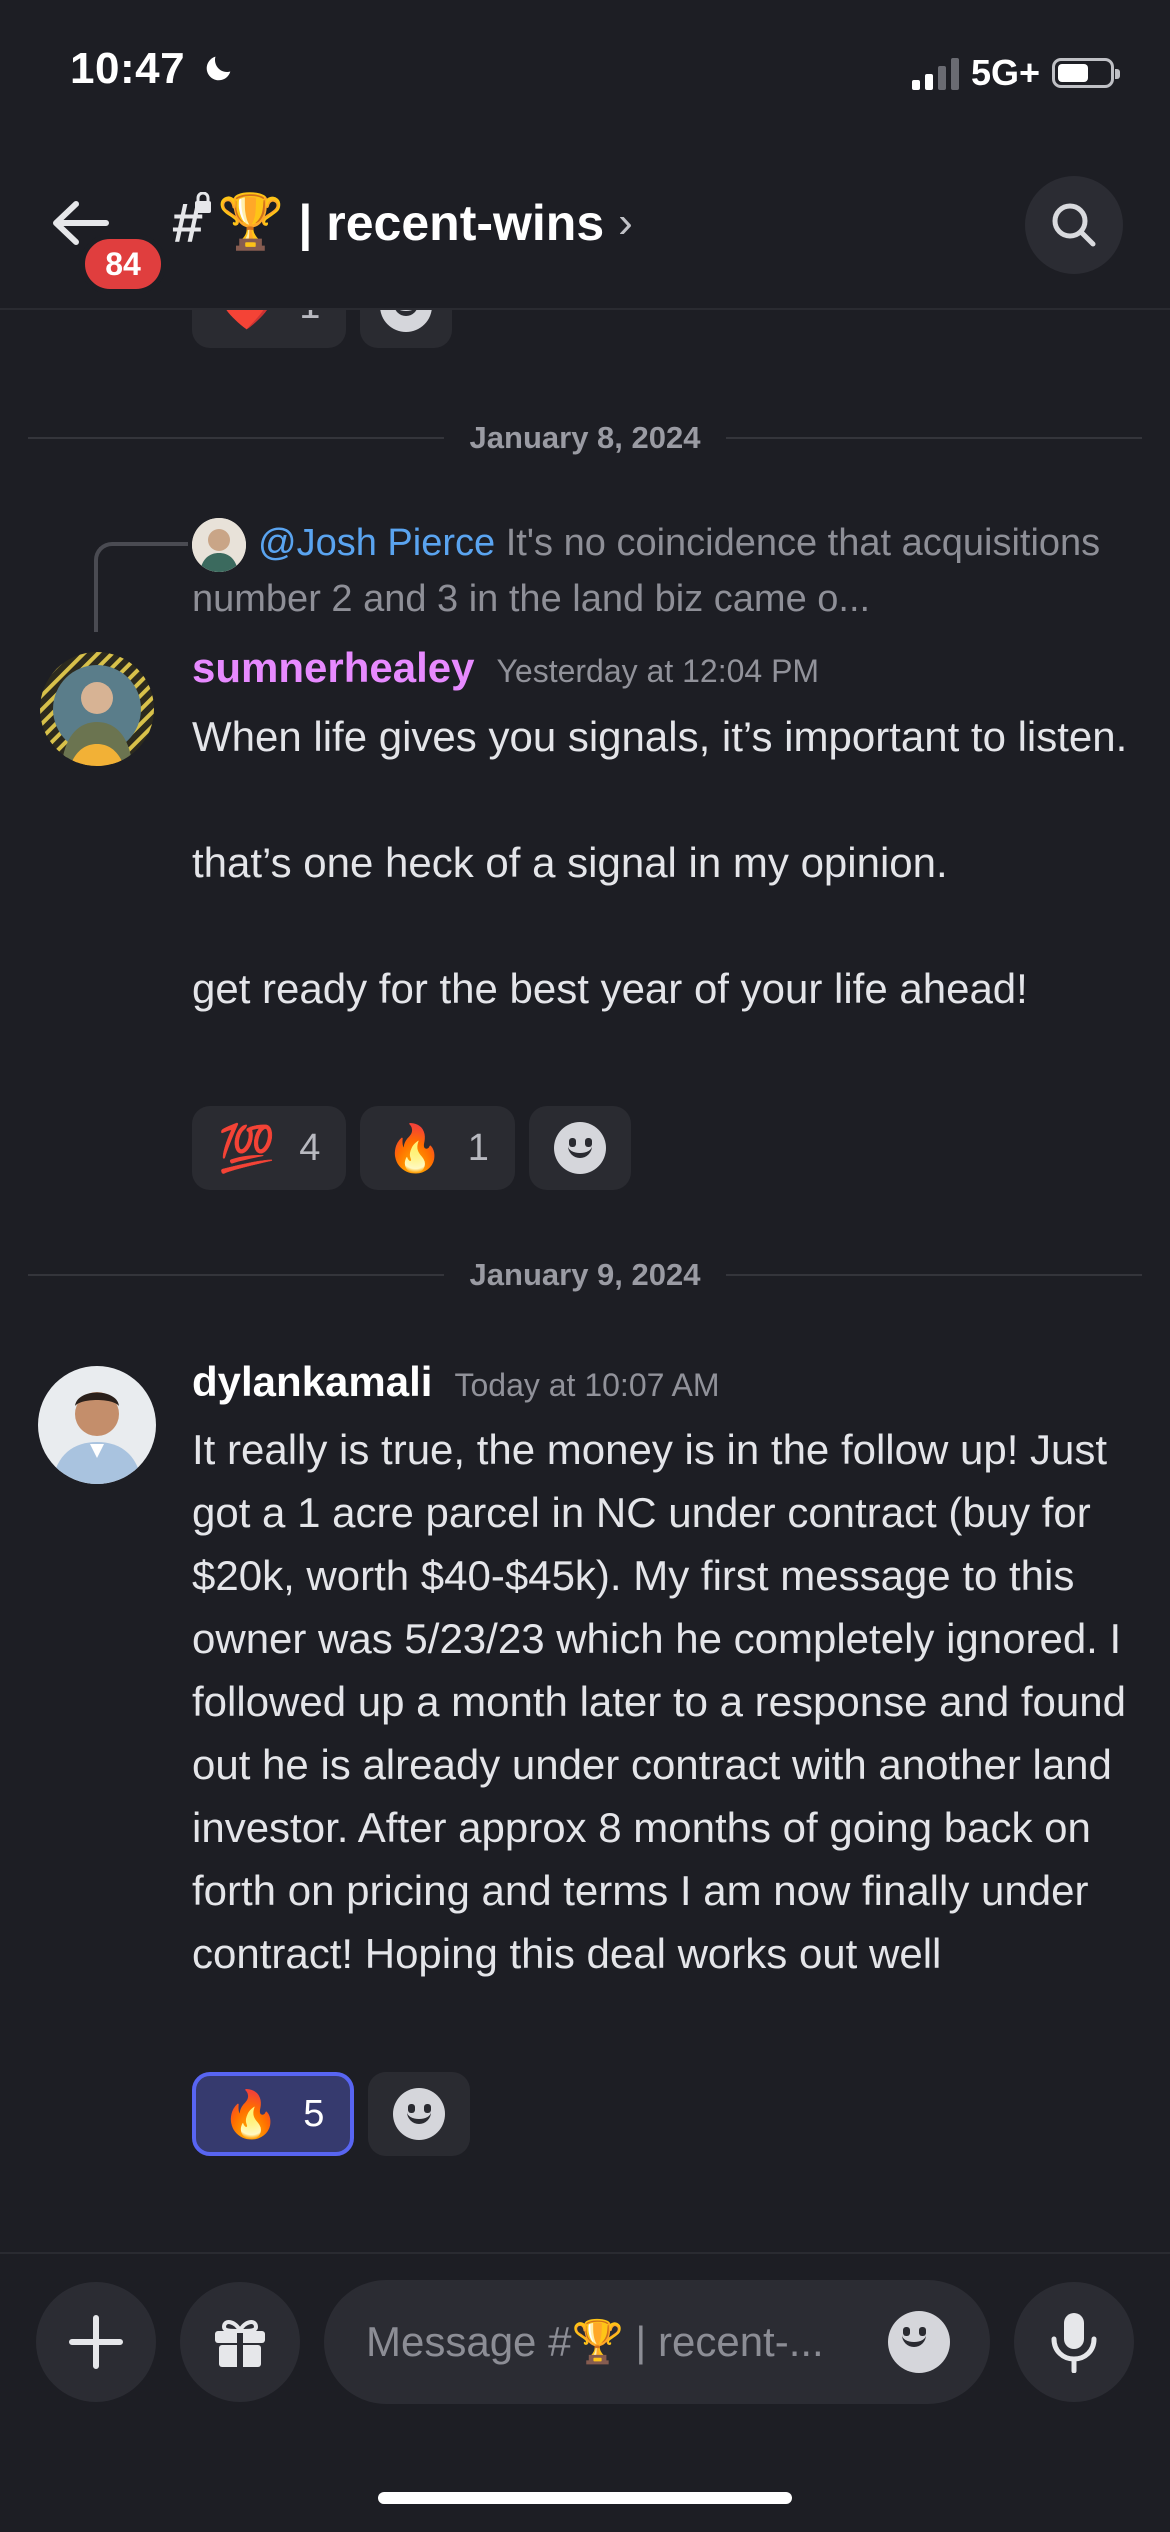 Image resolution: width=1170 pixels, height=2532 pixels. I want to click on message-header: sumnerhealey Yesterday at 12:04 PM, so click(505, 668).